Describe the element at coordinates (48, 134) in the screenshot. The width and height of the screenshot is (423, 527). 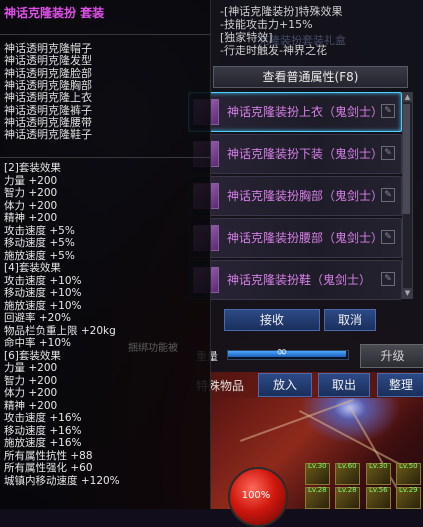
I see `set-piece-name: 神话透明克隆鞋子` at that location.